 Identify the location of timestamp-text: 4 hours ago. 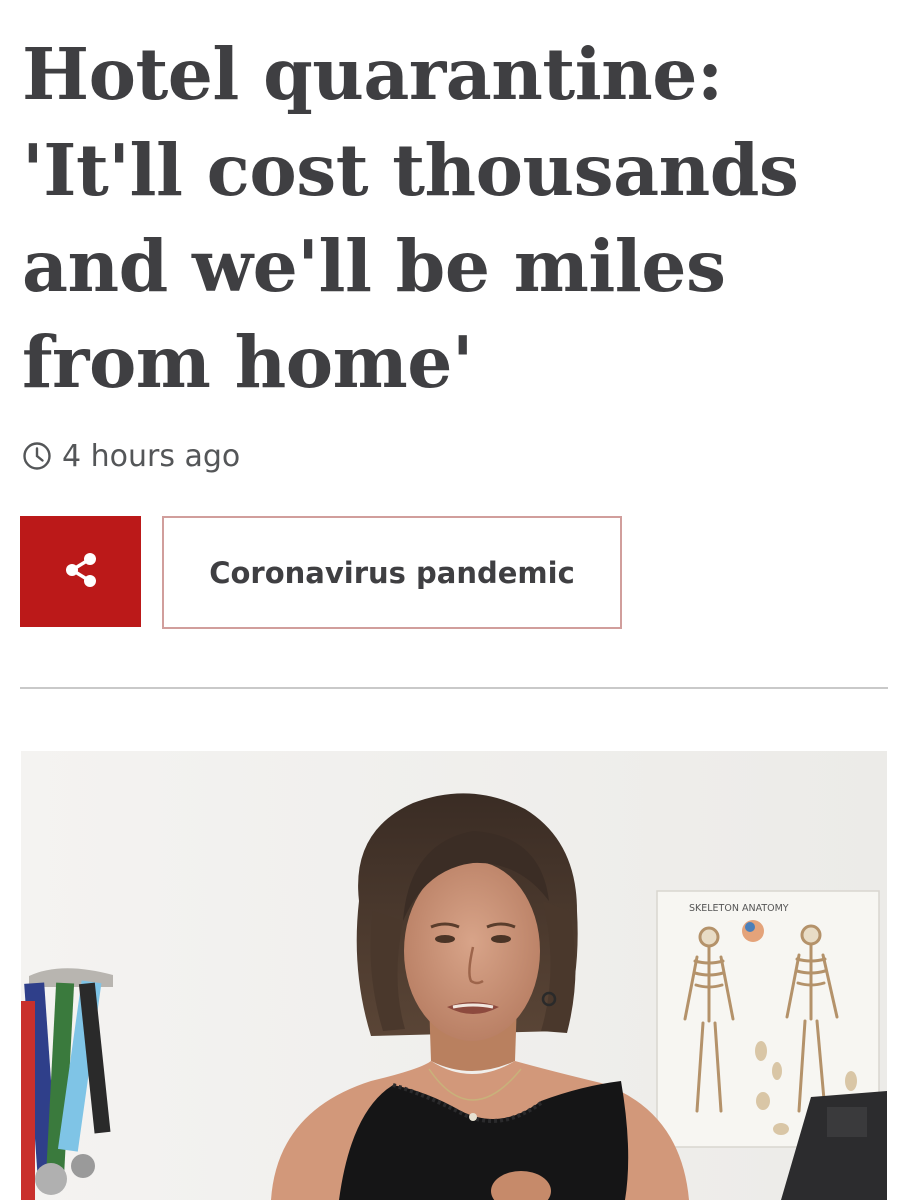
(151, 456).